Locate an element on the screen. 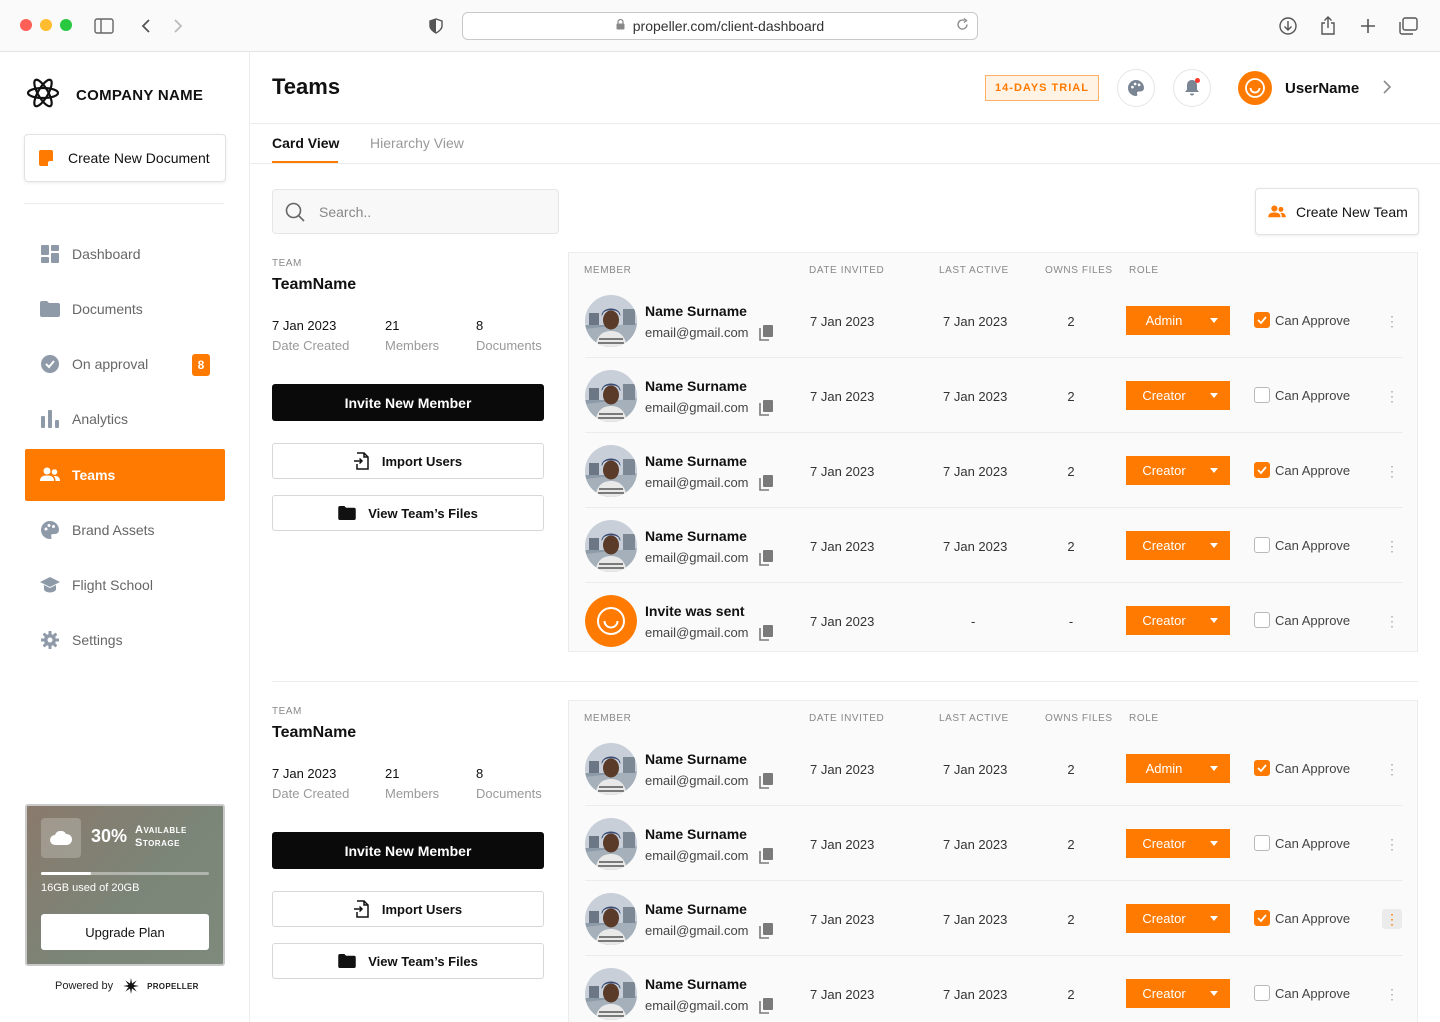  tab-card-view: Card View is located at coordinates (305, 143).